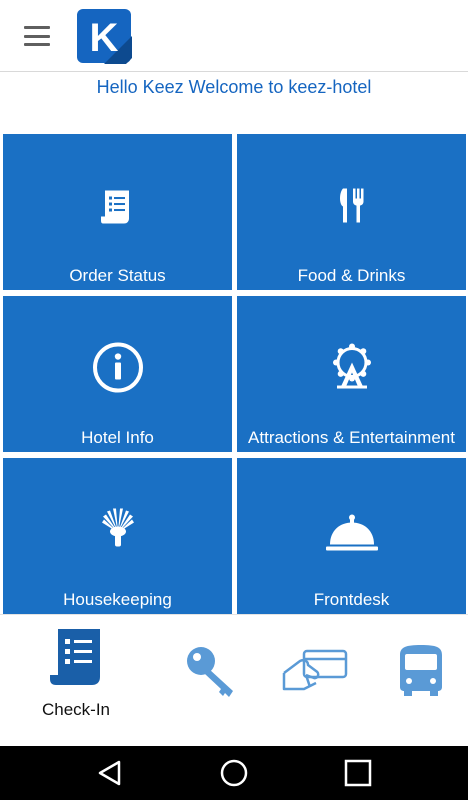 This screenshot has height=800, width=468. I want to click on fork-knife-icon, so click(351, 205).